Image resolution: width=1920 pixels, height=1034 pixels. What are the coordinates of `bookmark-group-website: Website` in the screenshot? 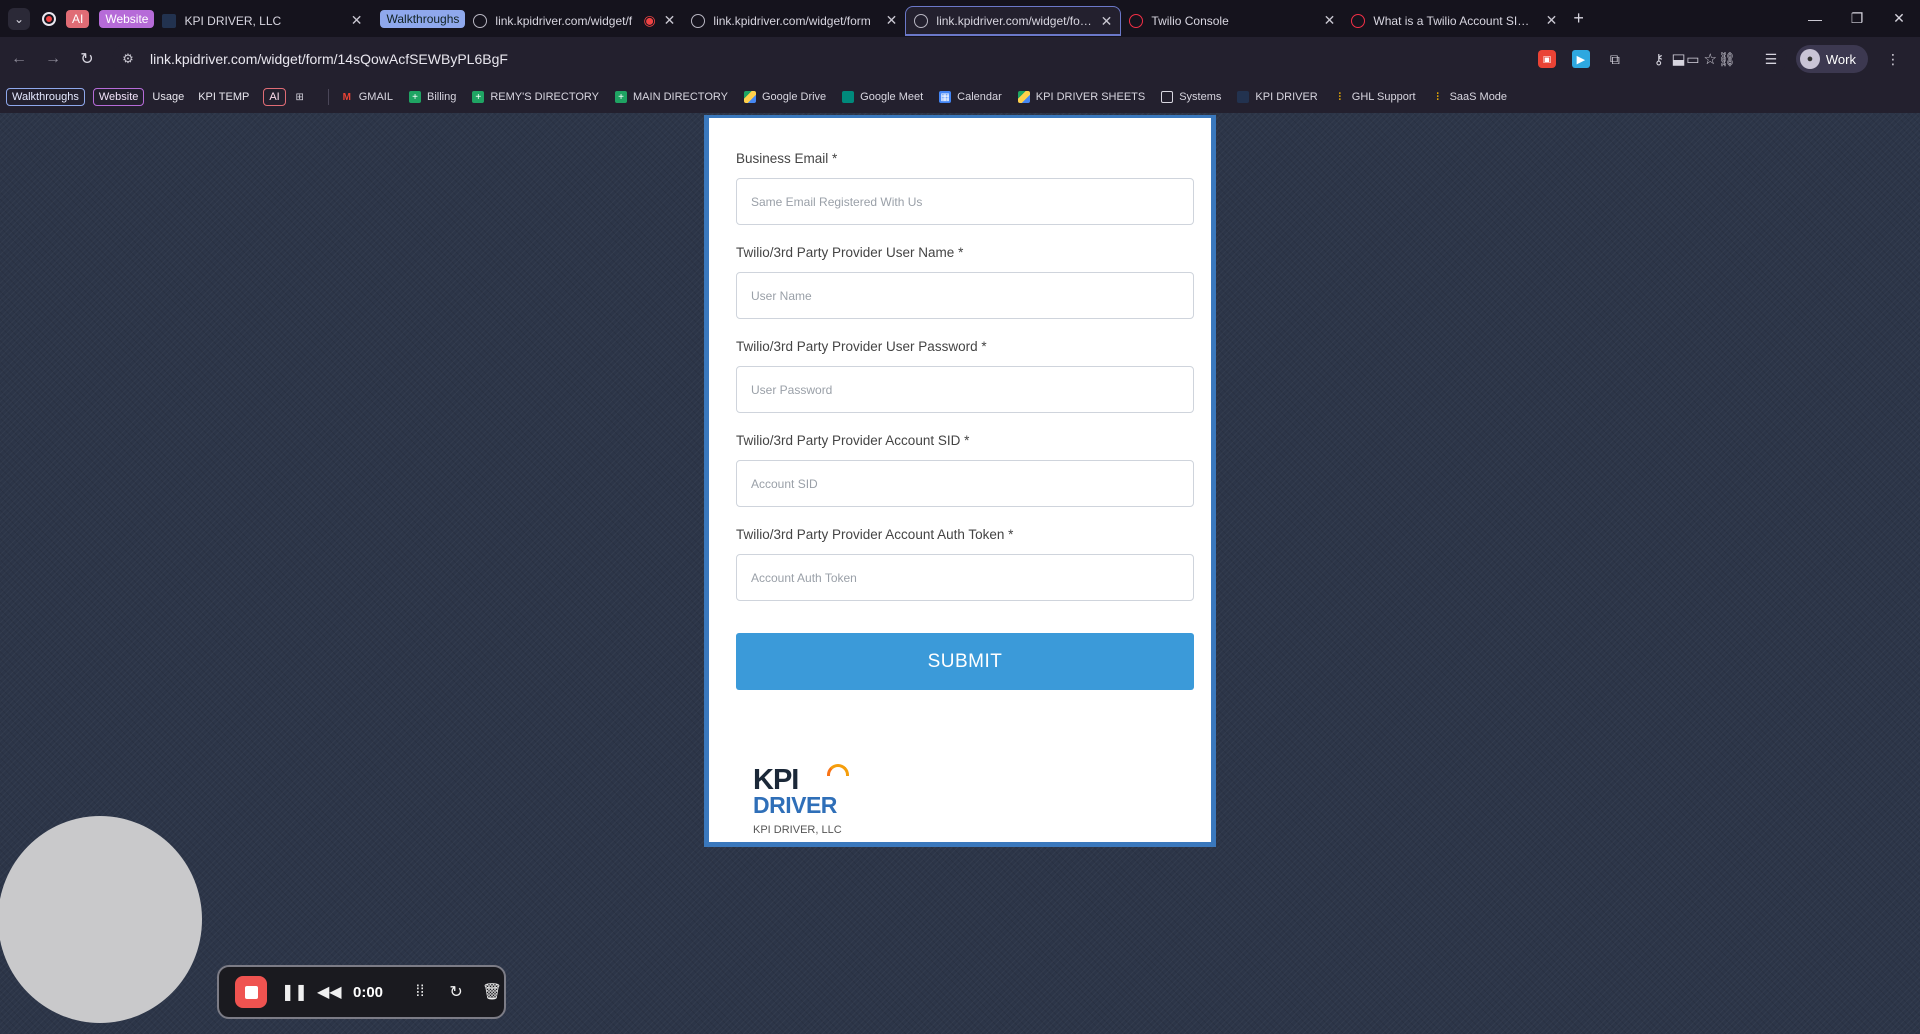 It's located at (118, 97).